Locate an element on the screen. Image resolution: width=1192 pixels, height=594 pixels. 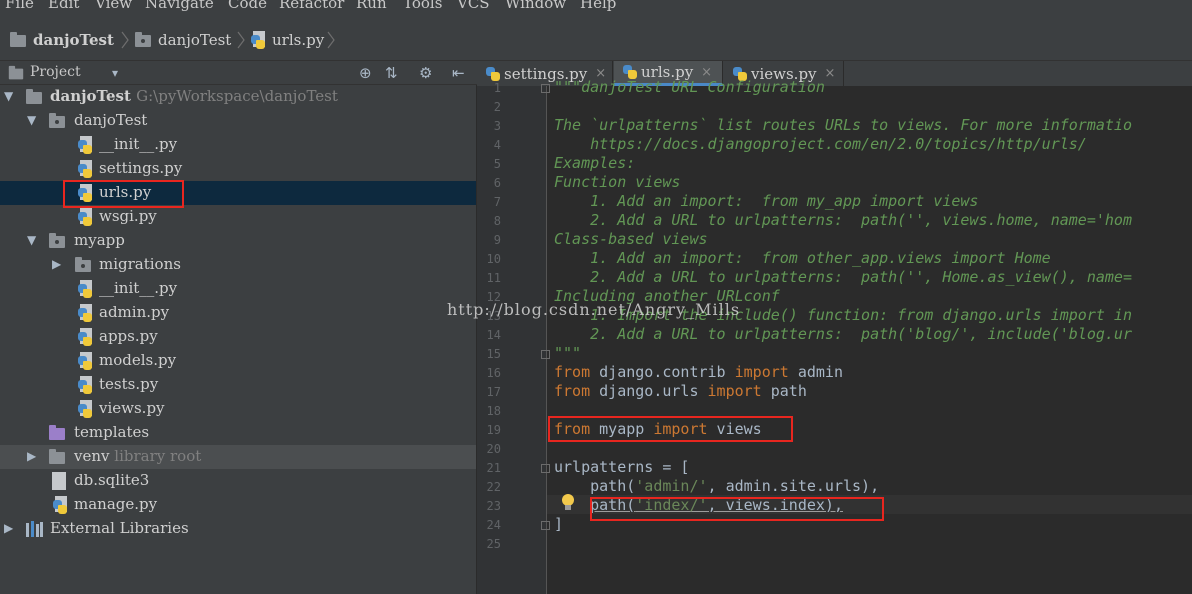
collapse-all-icon: ⇅ is located at coordinates (391, 73).